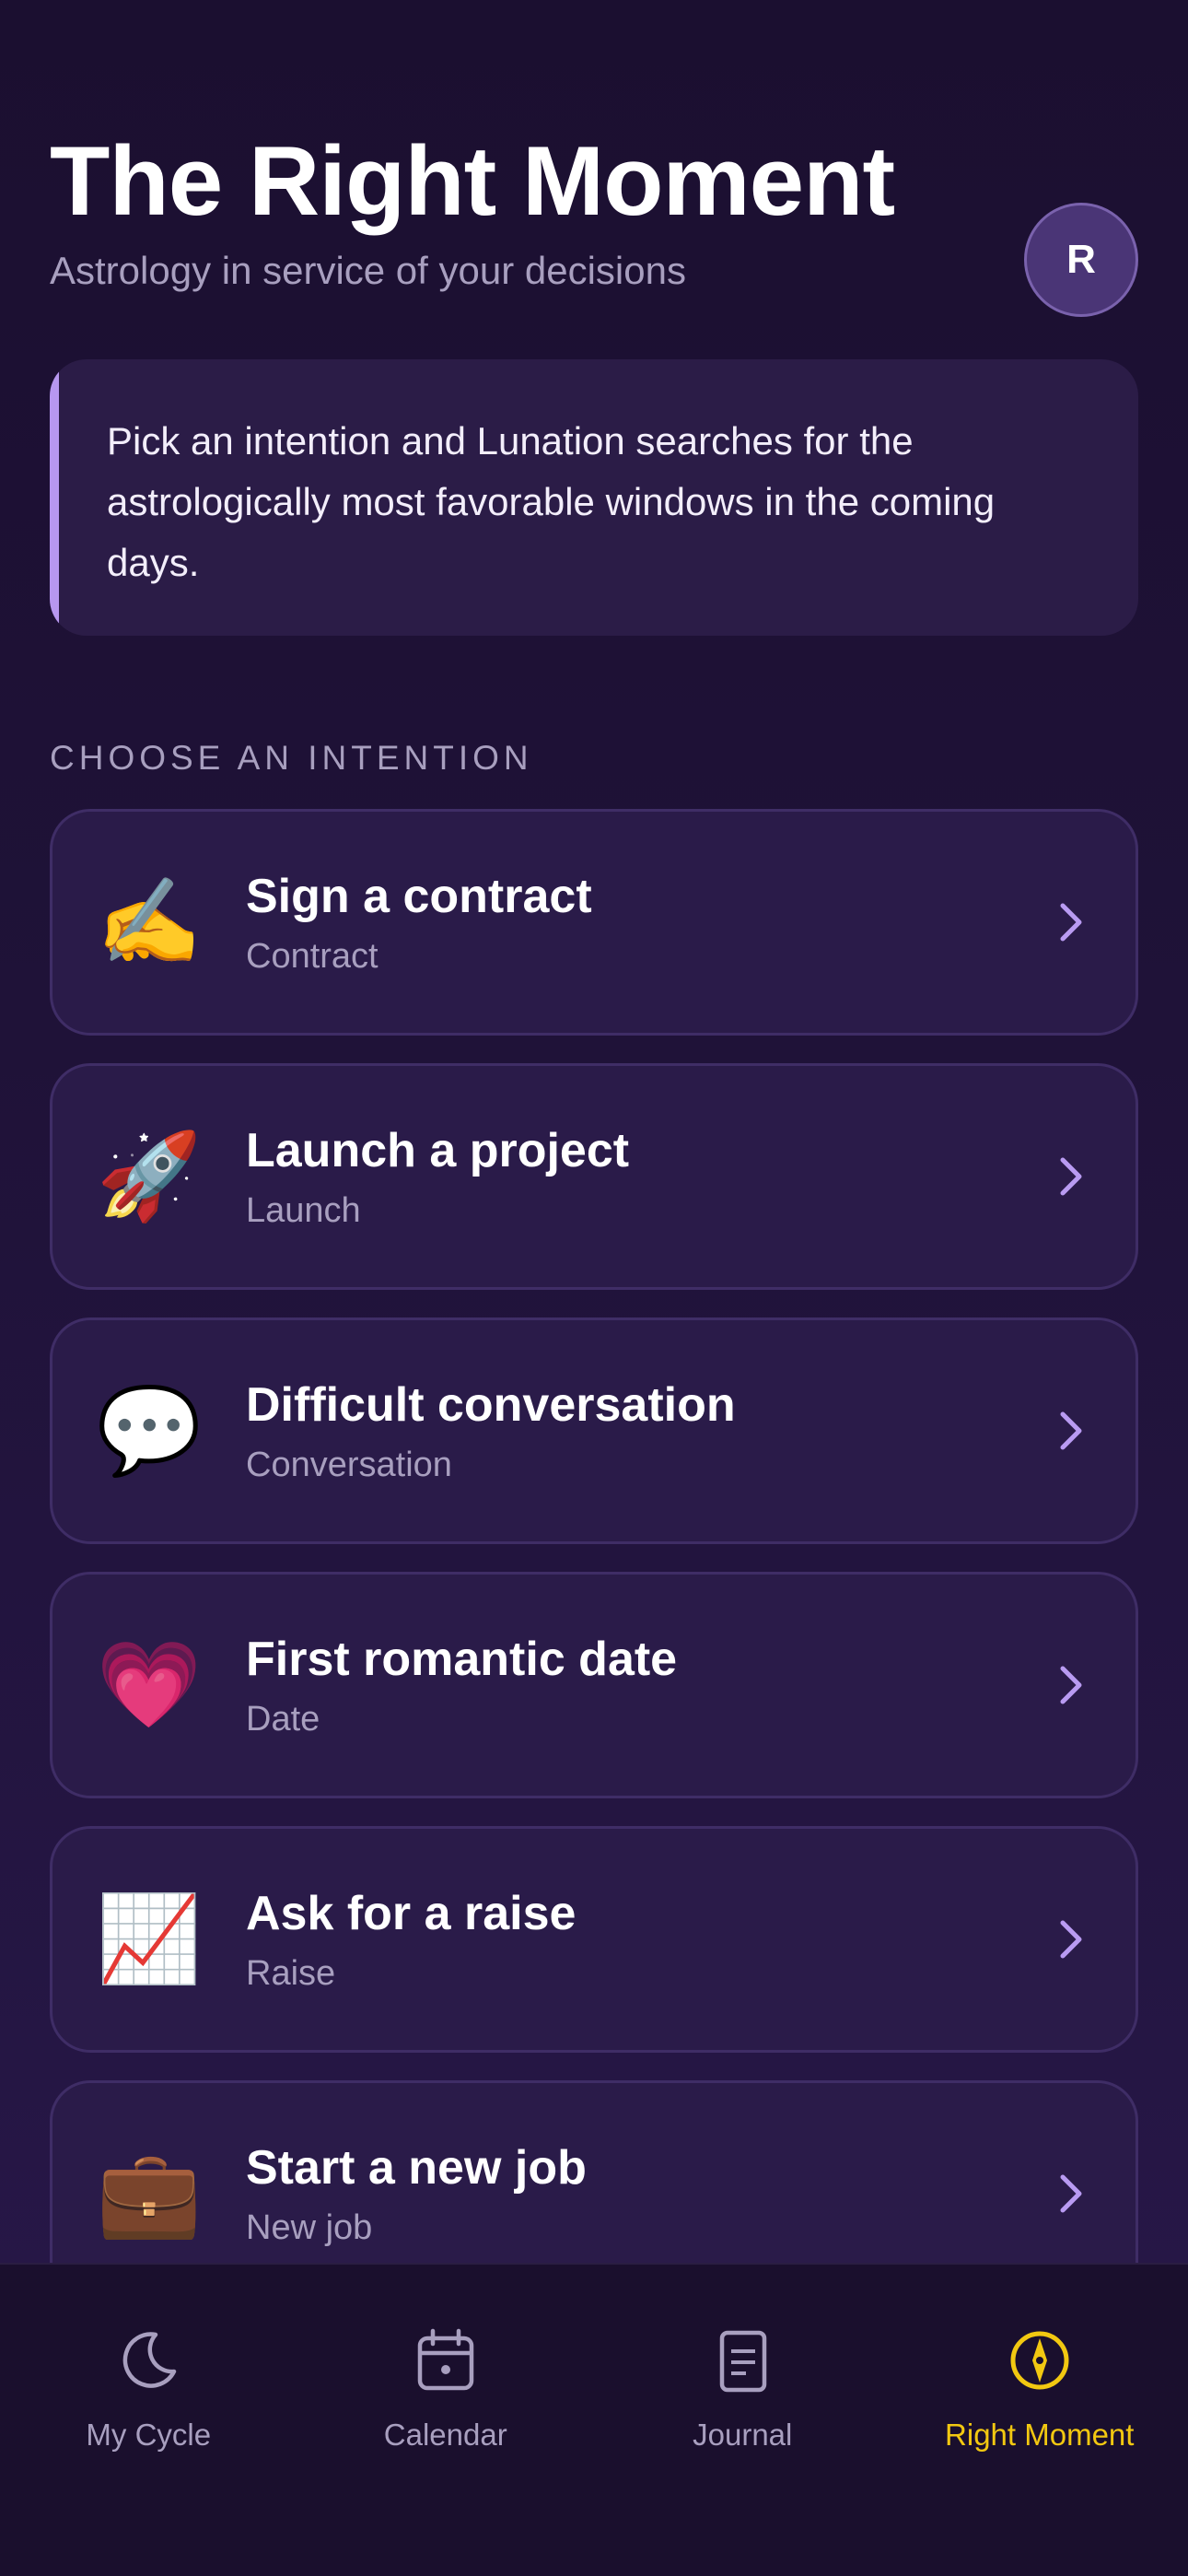 The image size is (1188, 2576). I want to click on tab-calendar: Calendar, so click(446, 2420).